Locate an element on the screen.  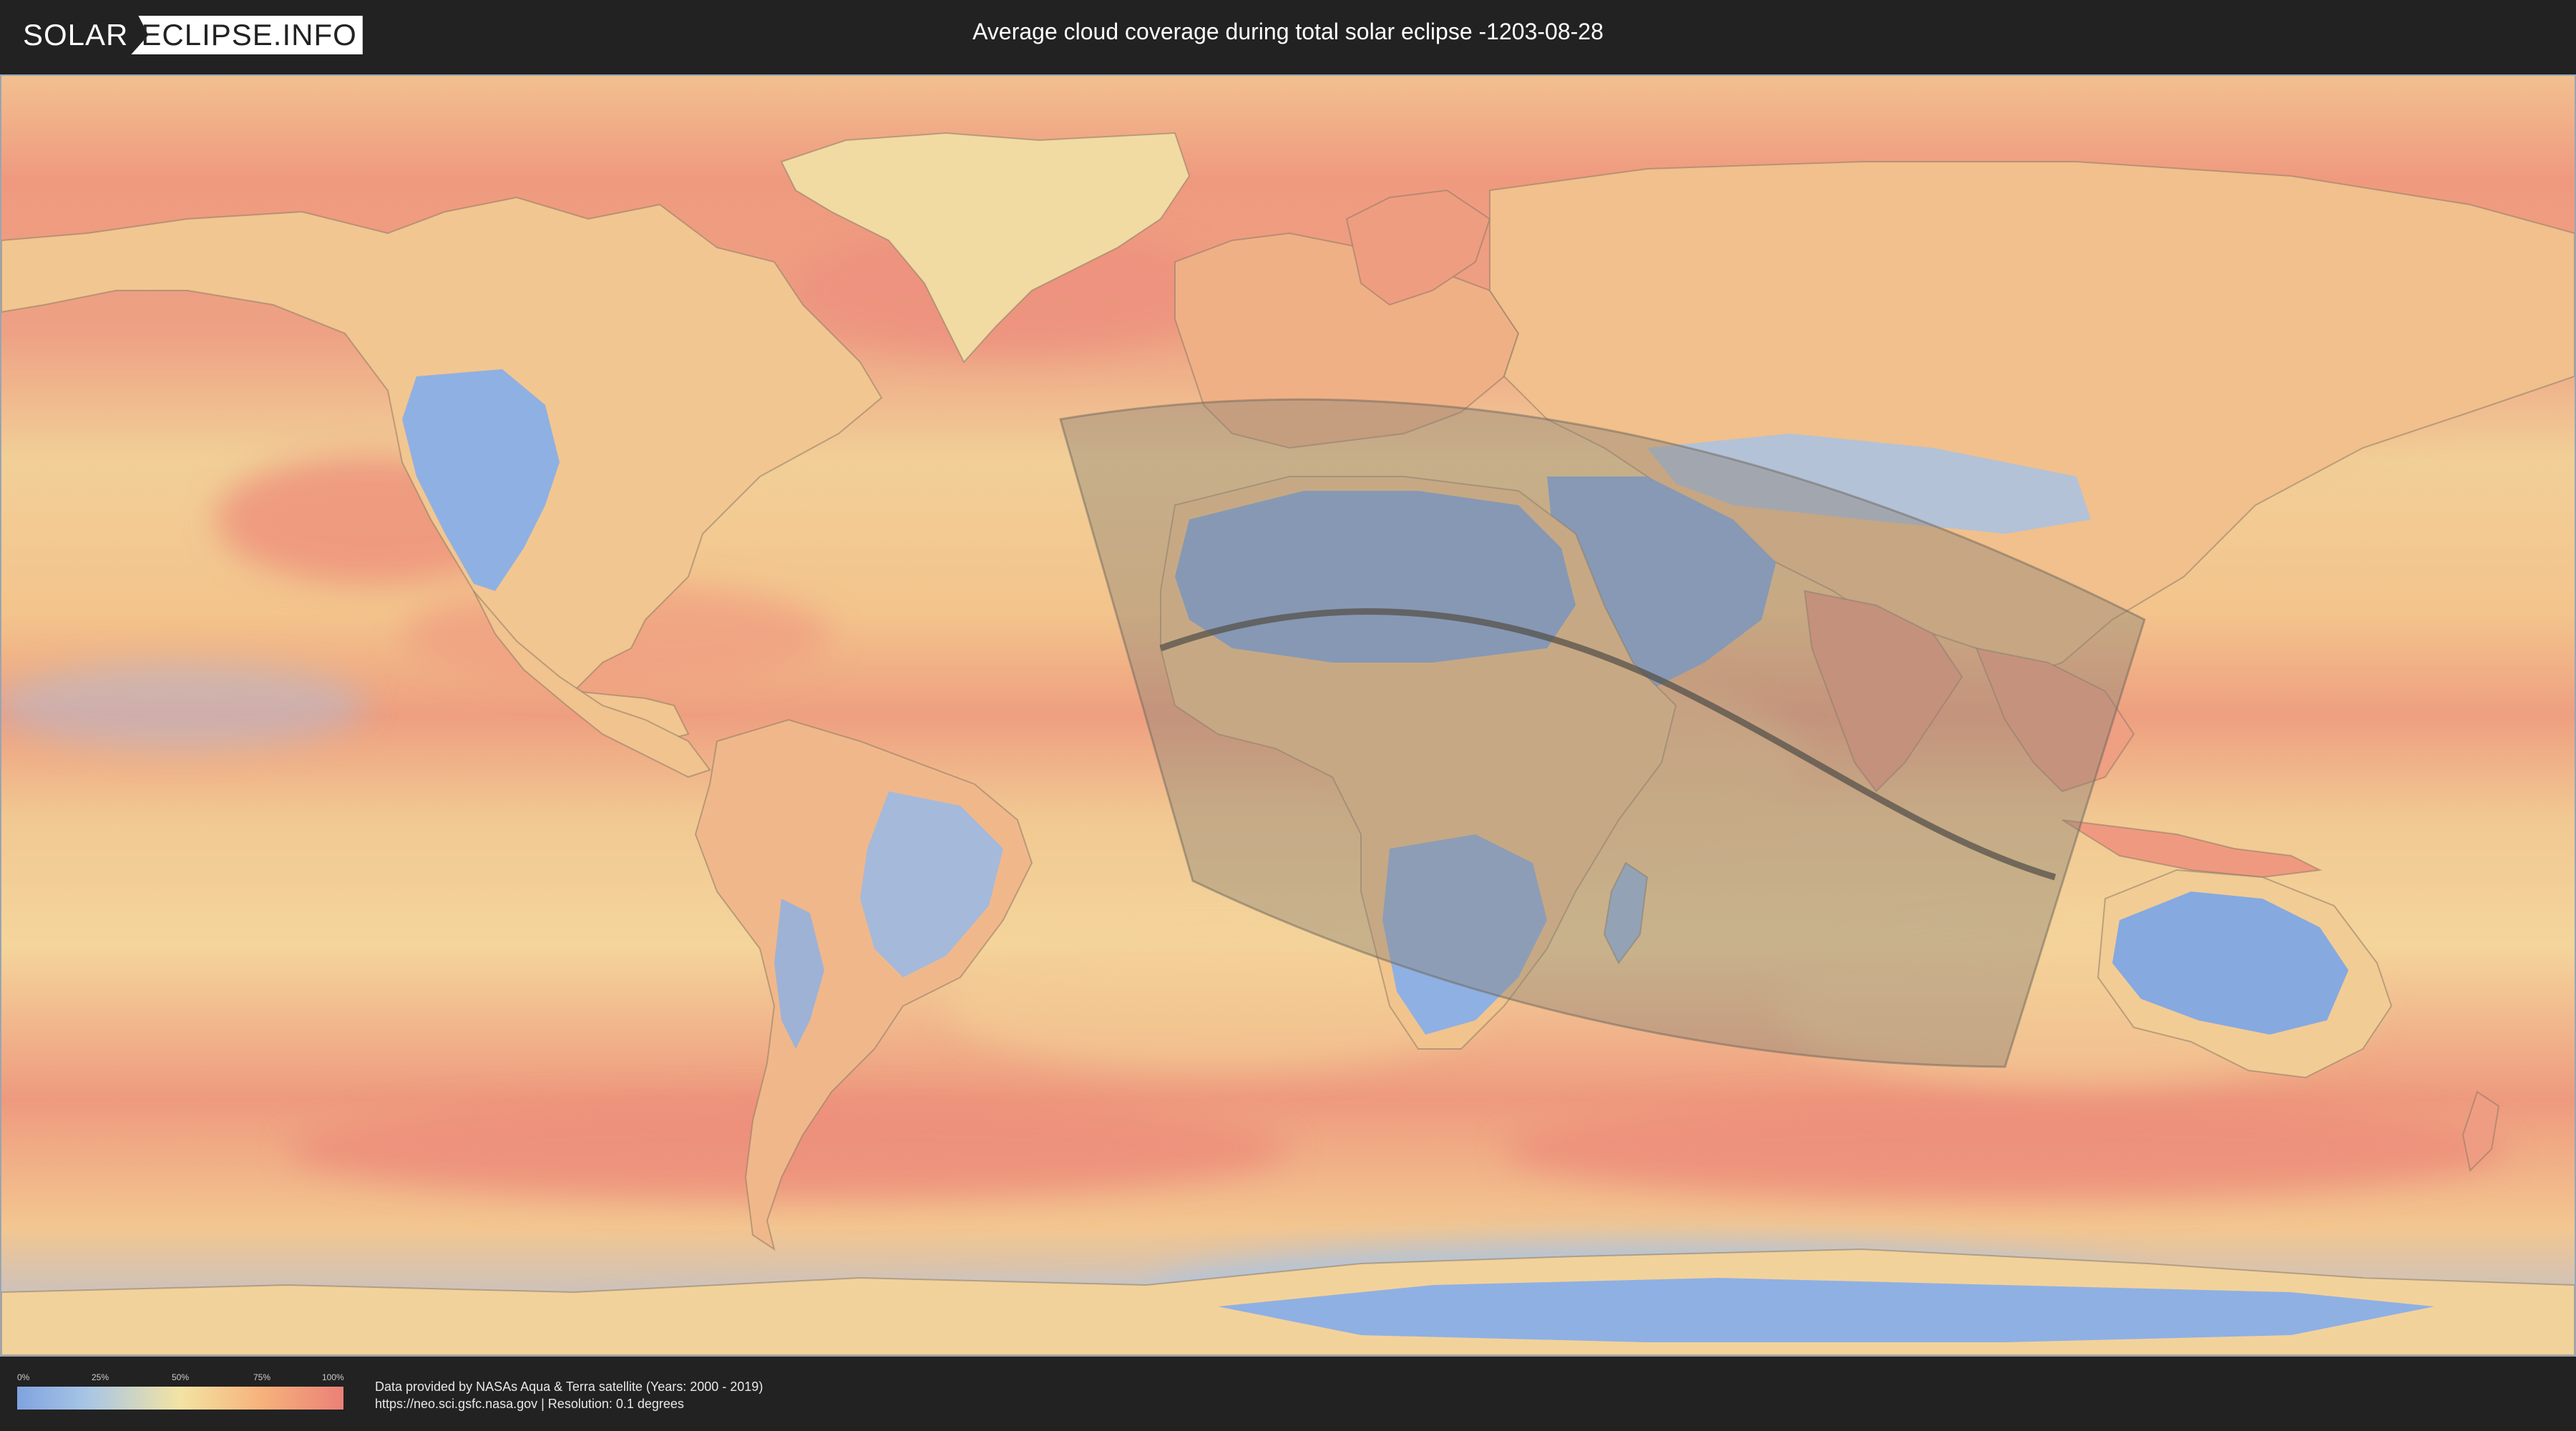
cloud-coverage-legend: 0% 25% 50% 75% 100% is located at coordinates (180, 1391).